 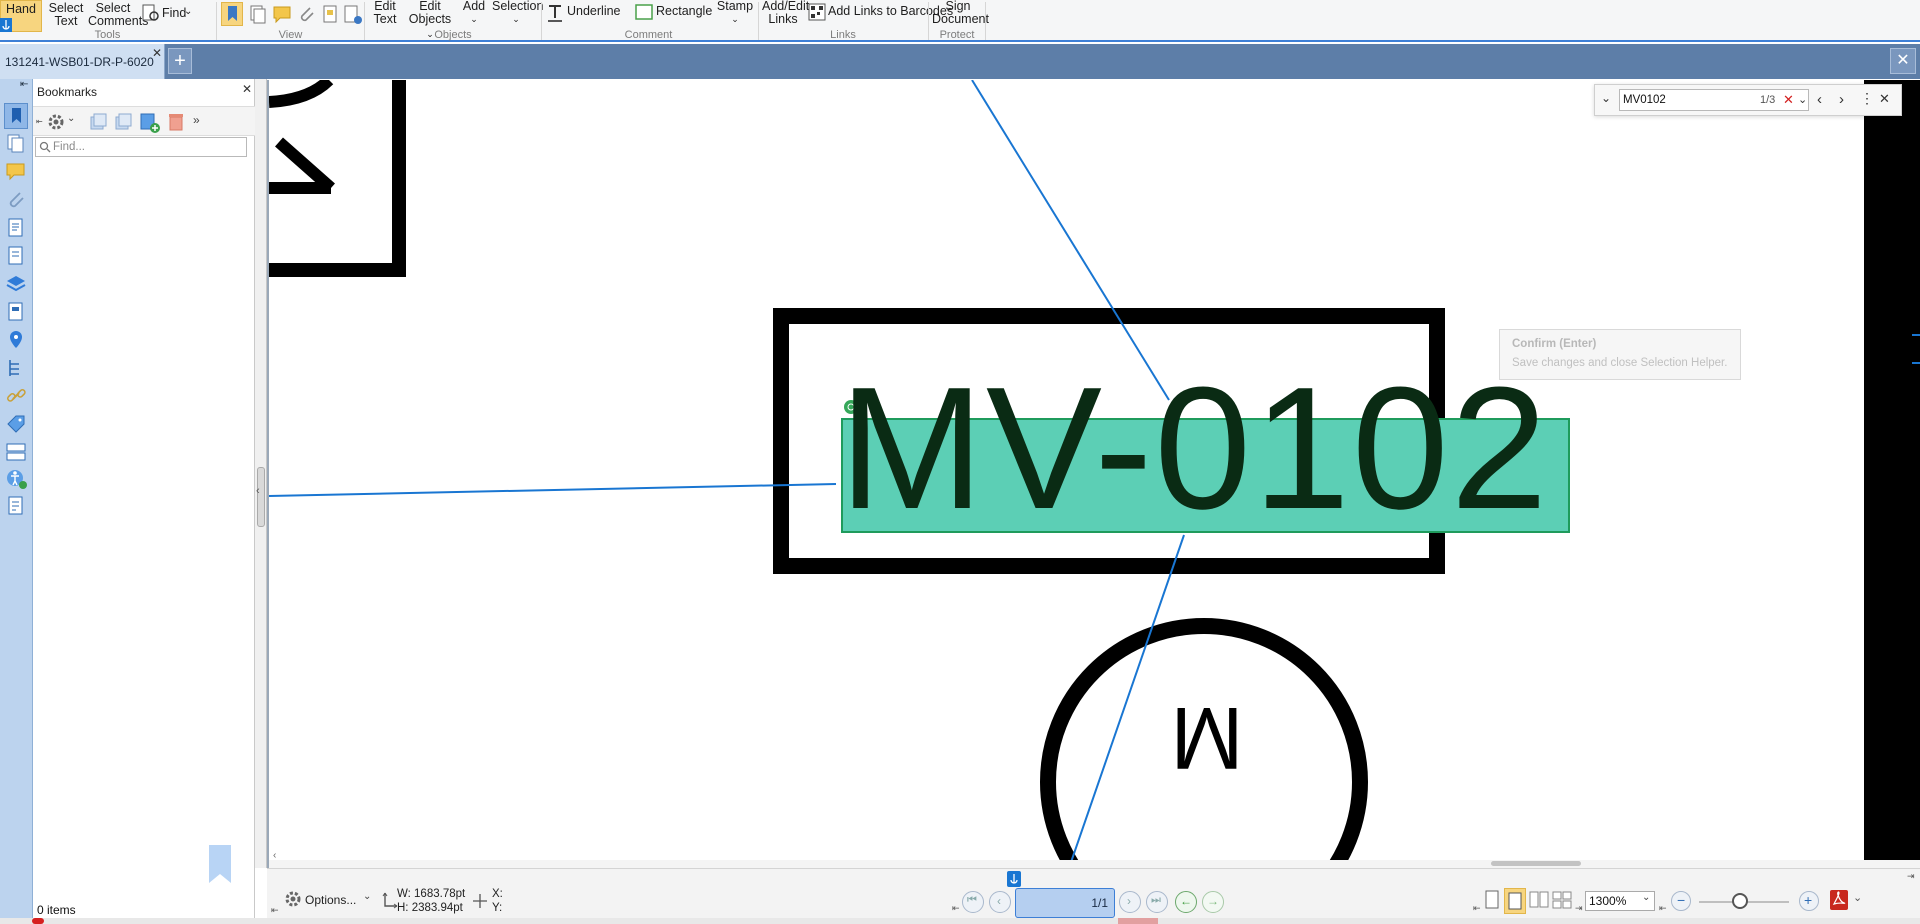 I want to click on collapse-bookmarks-icon, so click(x=123, y=122).